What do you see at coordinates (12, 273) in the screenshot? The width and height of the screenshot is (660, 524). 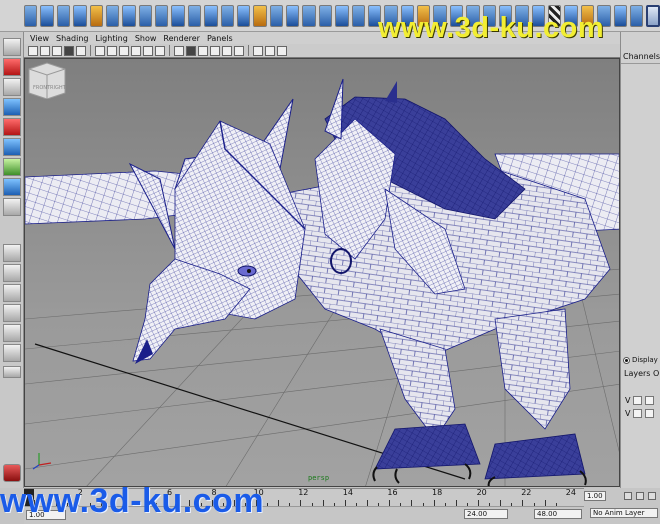 I see `four-pane-layout-icon` at bounding box center [12, 273].